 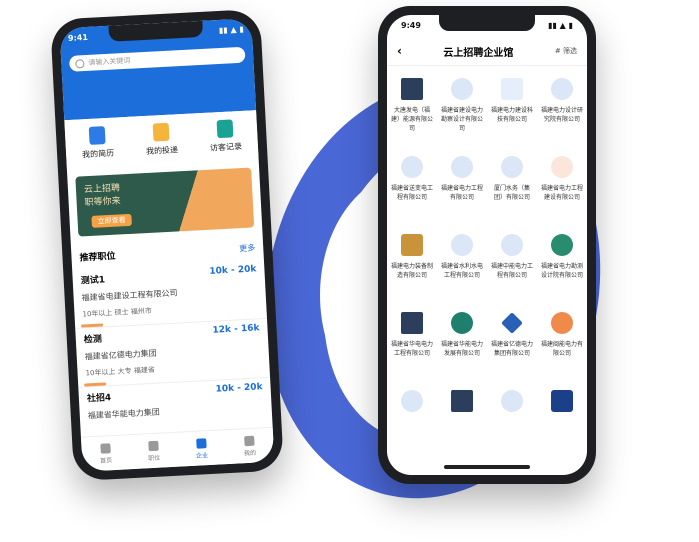 What do you see at coordinates (511, 193) in the screenshot?
I see `company-name: 厦门水务（集团）有限公司` at bounding box center [511, 193].